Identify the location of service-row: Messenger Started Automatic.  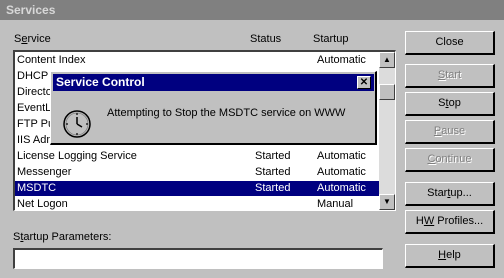
(197, 172).